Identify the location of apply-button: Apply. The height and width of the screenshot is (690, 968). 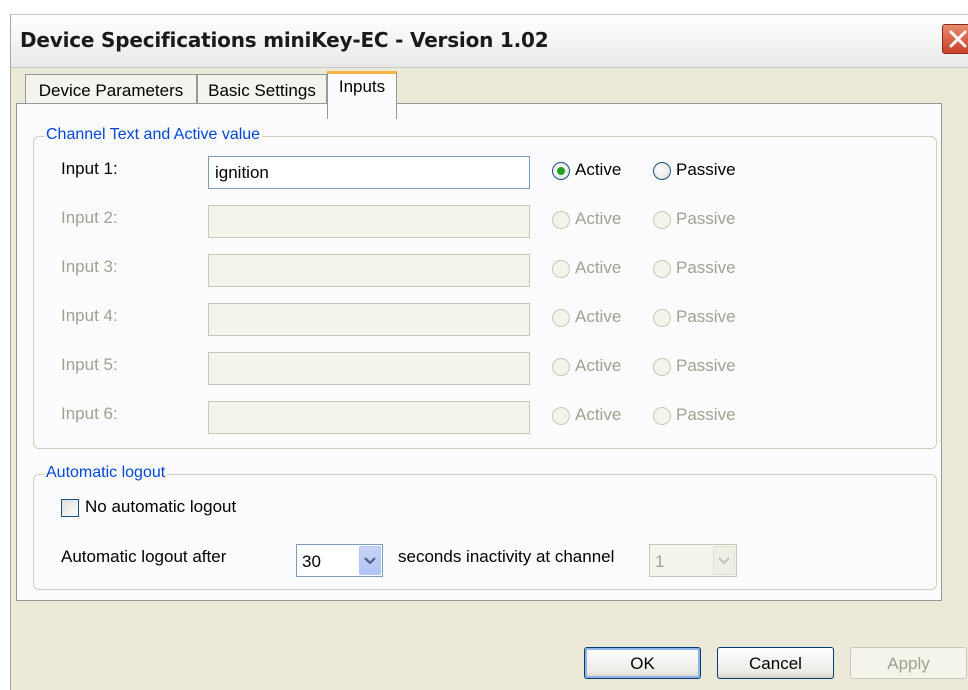
(908, 663).